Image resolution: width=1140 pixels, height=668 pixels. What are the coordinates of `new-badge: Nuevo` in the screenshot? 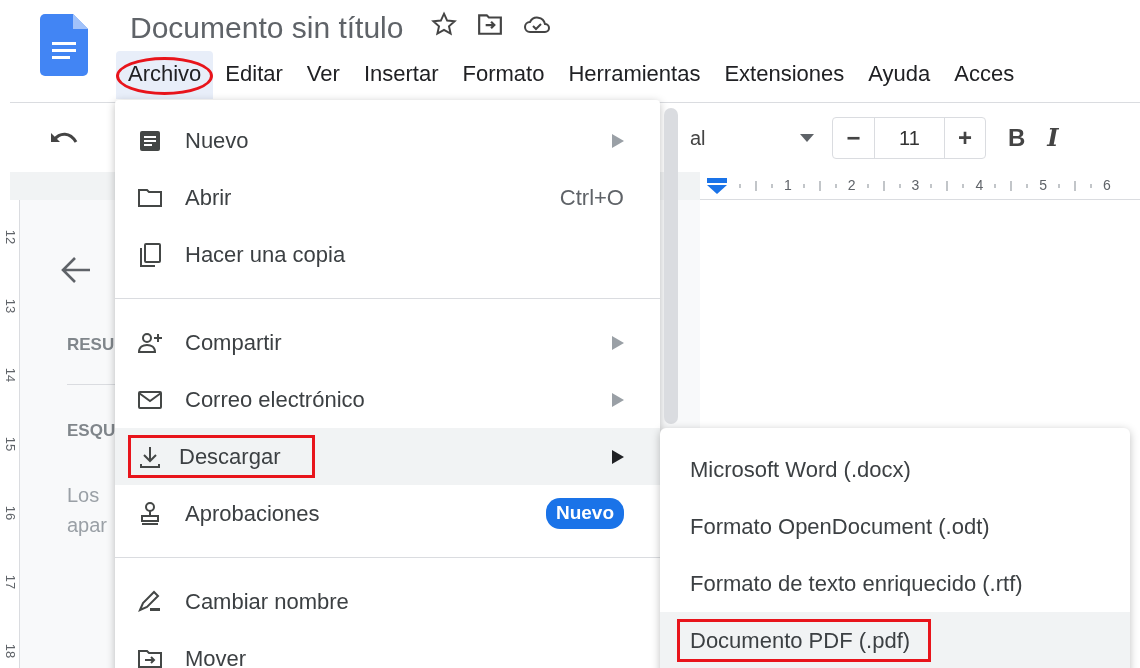 It's located at (584, 513).